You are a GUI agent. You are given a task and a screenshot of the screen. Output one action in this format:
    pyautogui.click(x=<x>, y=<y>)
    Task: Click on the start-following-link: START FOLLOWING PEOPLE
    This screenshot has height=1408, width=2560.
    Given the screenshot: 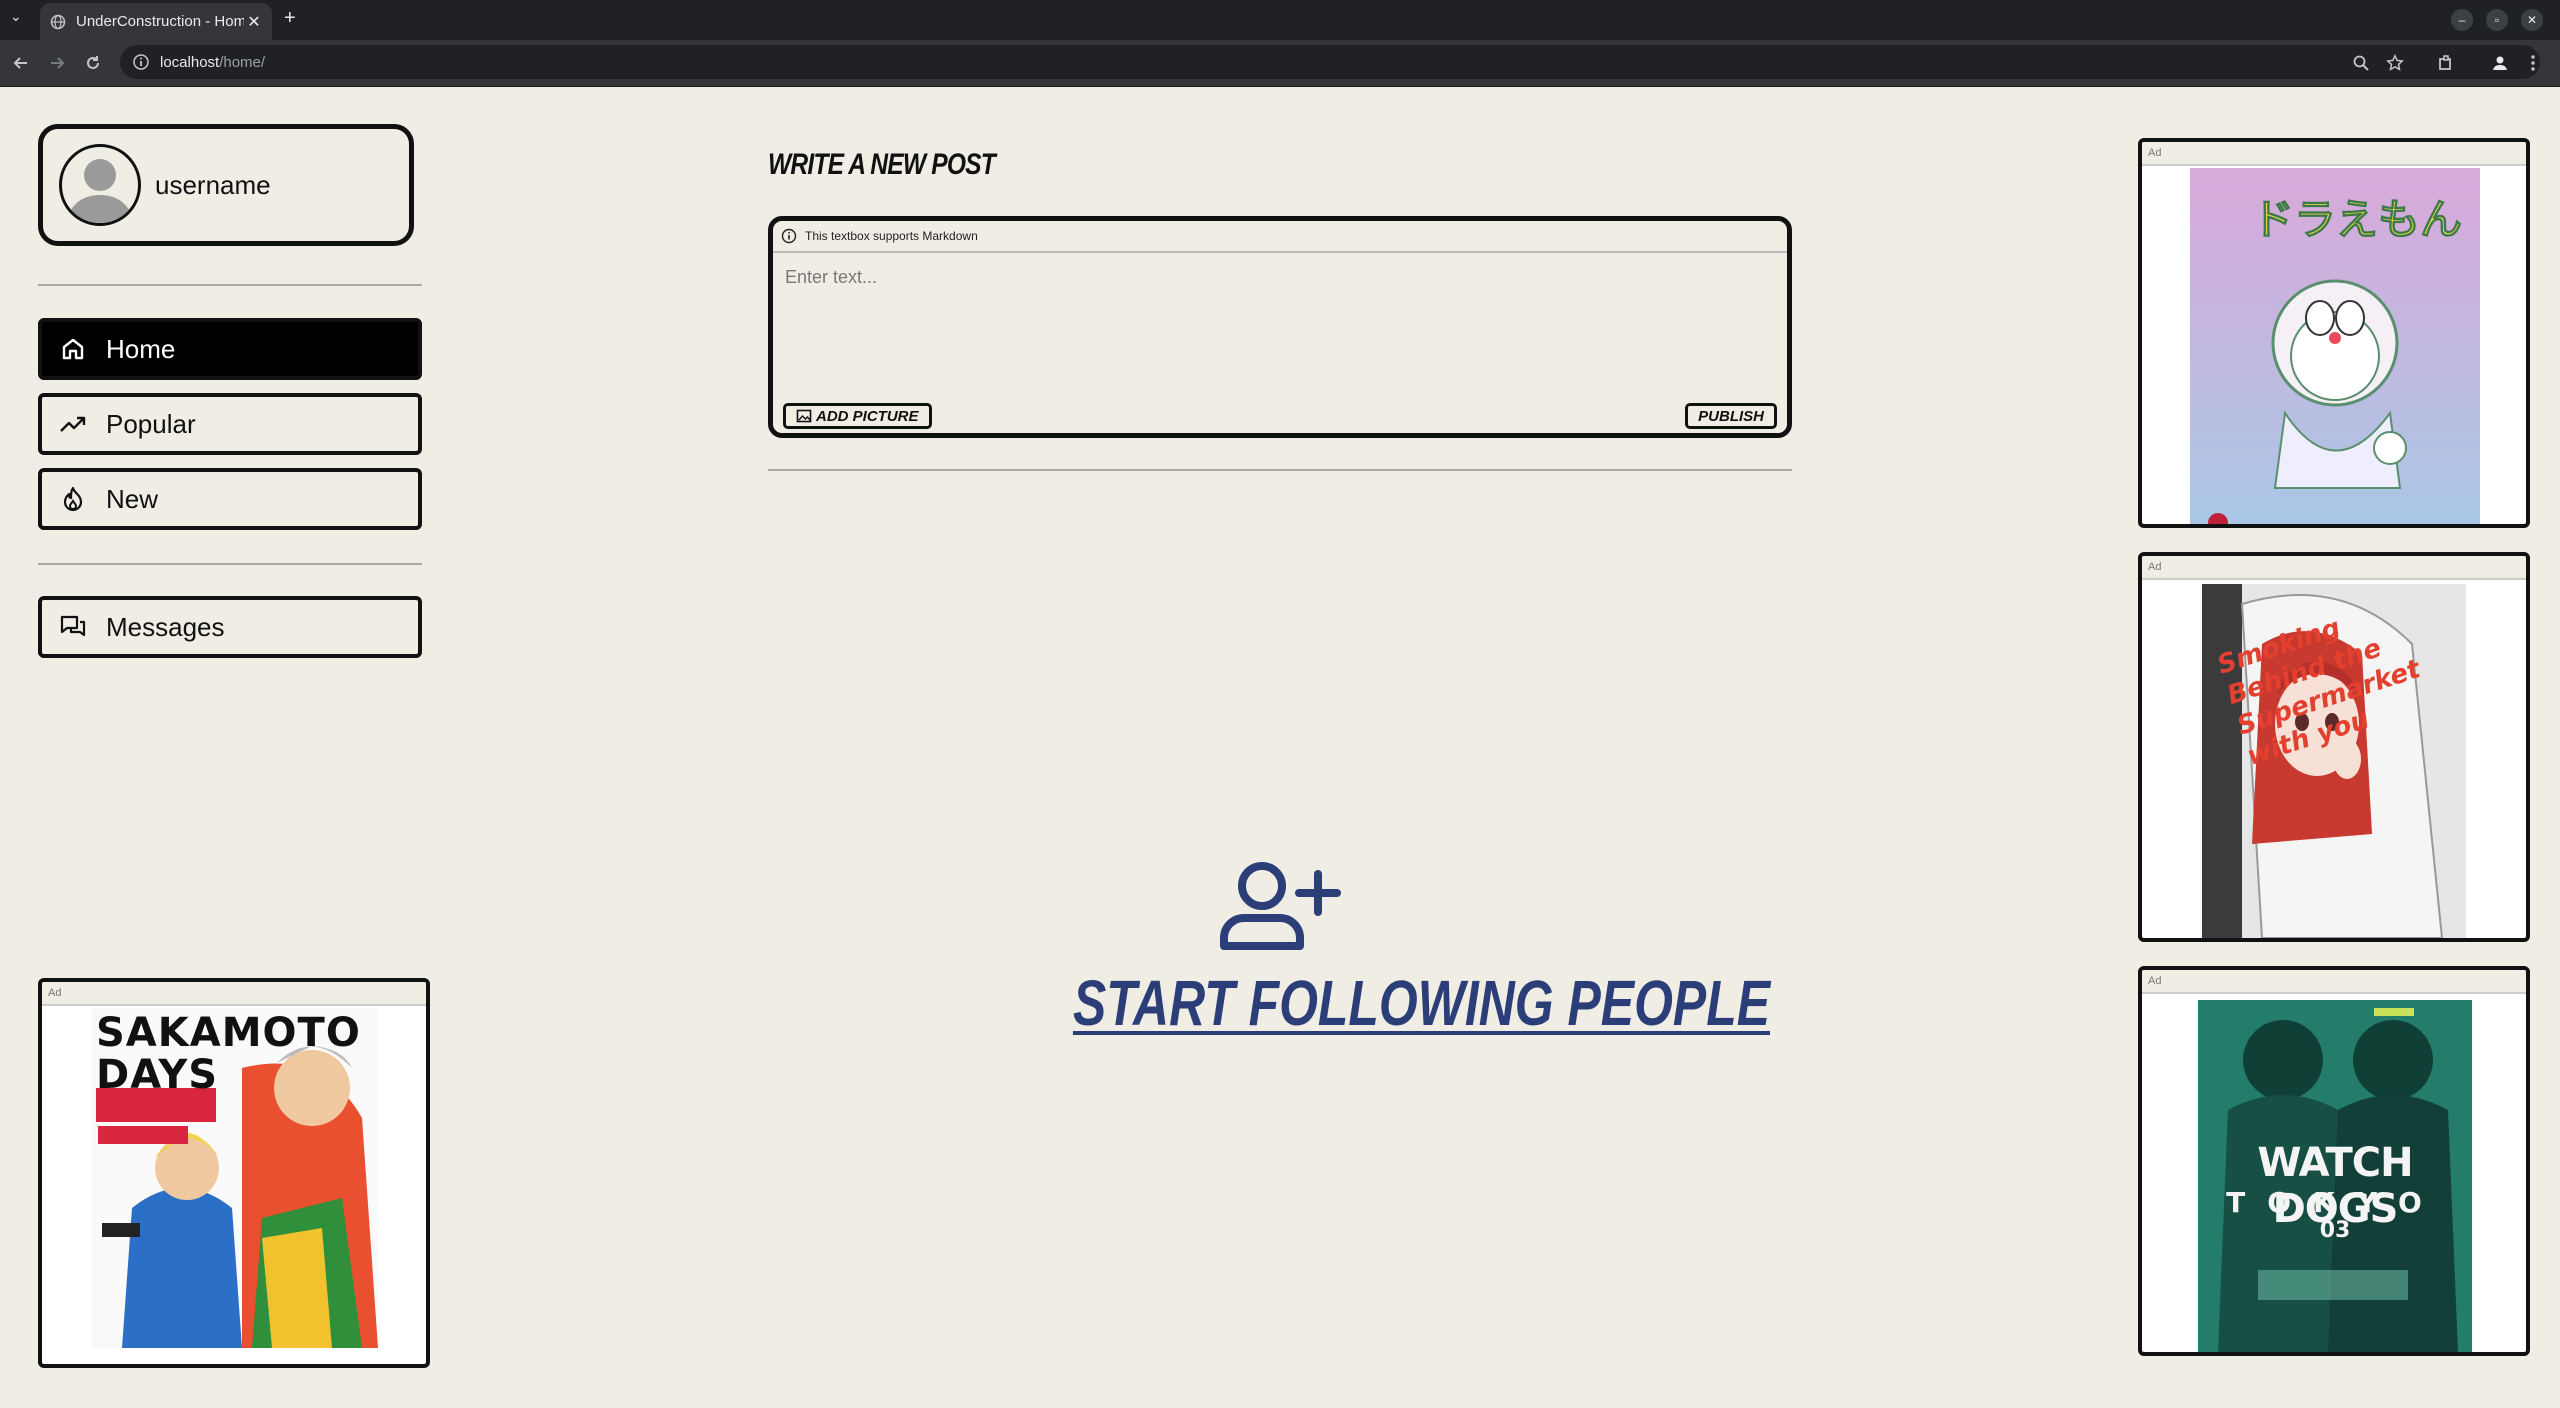 What is the action you would take?
    pyautogui.click(x=1421, y=1003)
    